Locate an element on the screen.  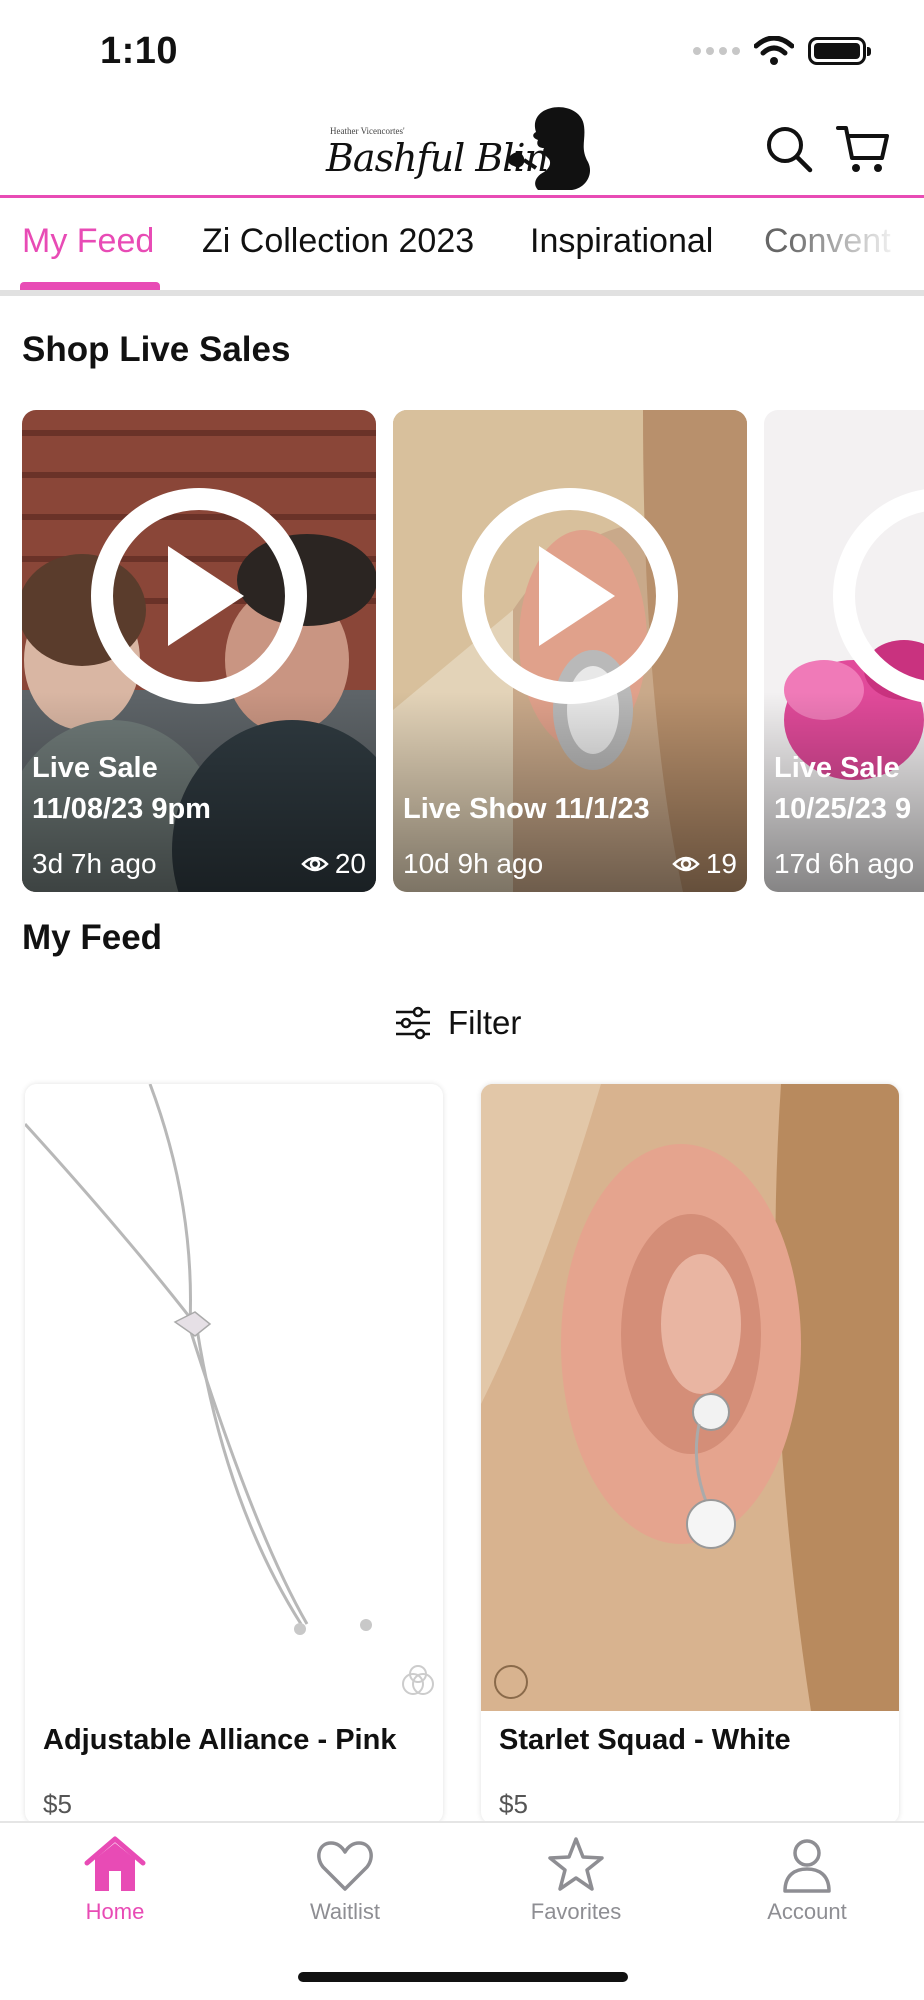
status-icons is located at coordinates (782, 51).